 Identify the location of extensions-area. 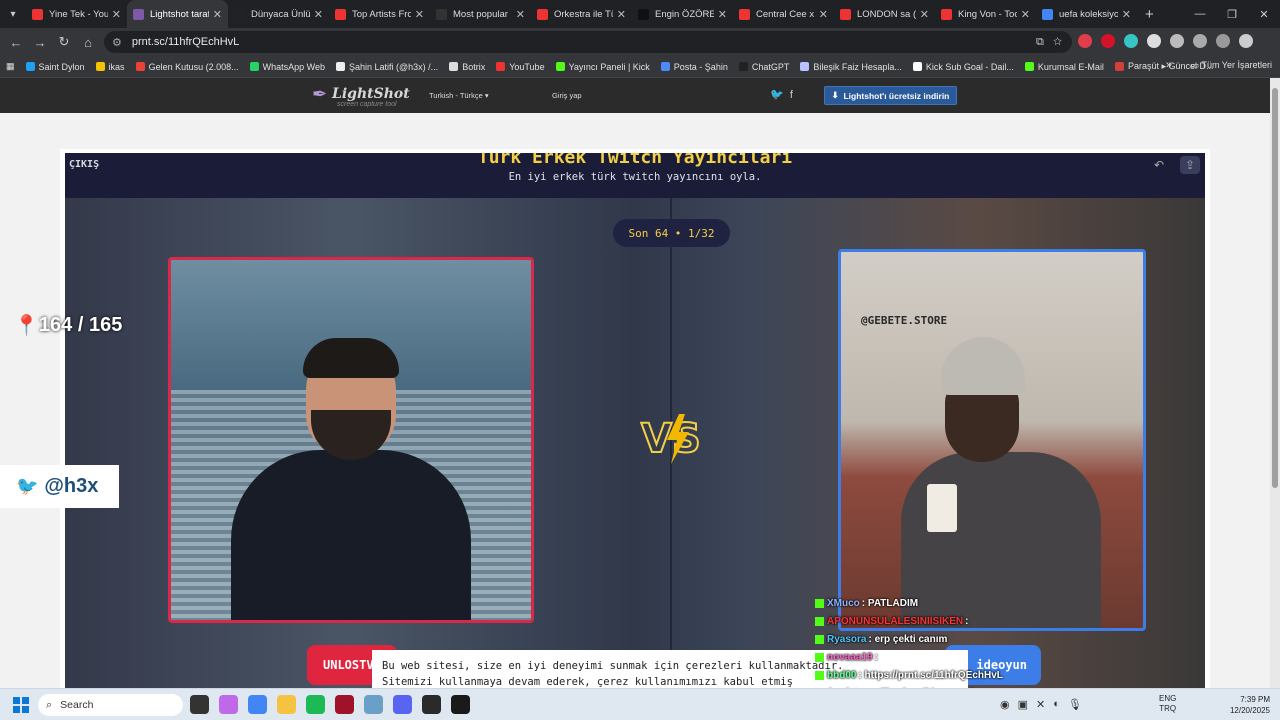
(1165, 41).